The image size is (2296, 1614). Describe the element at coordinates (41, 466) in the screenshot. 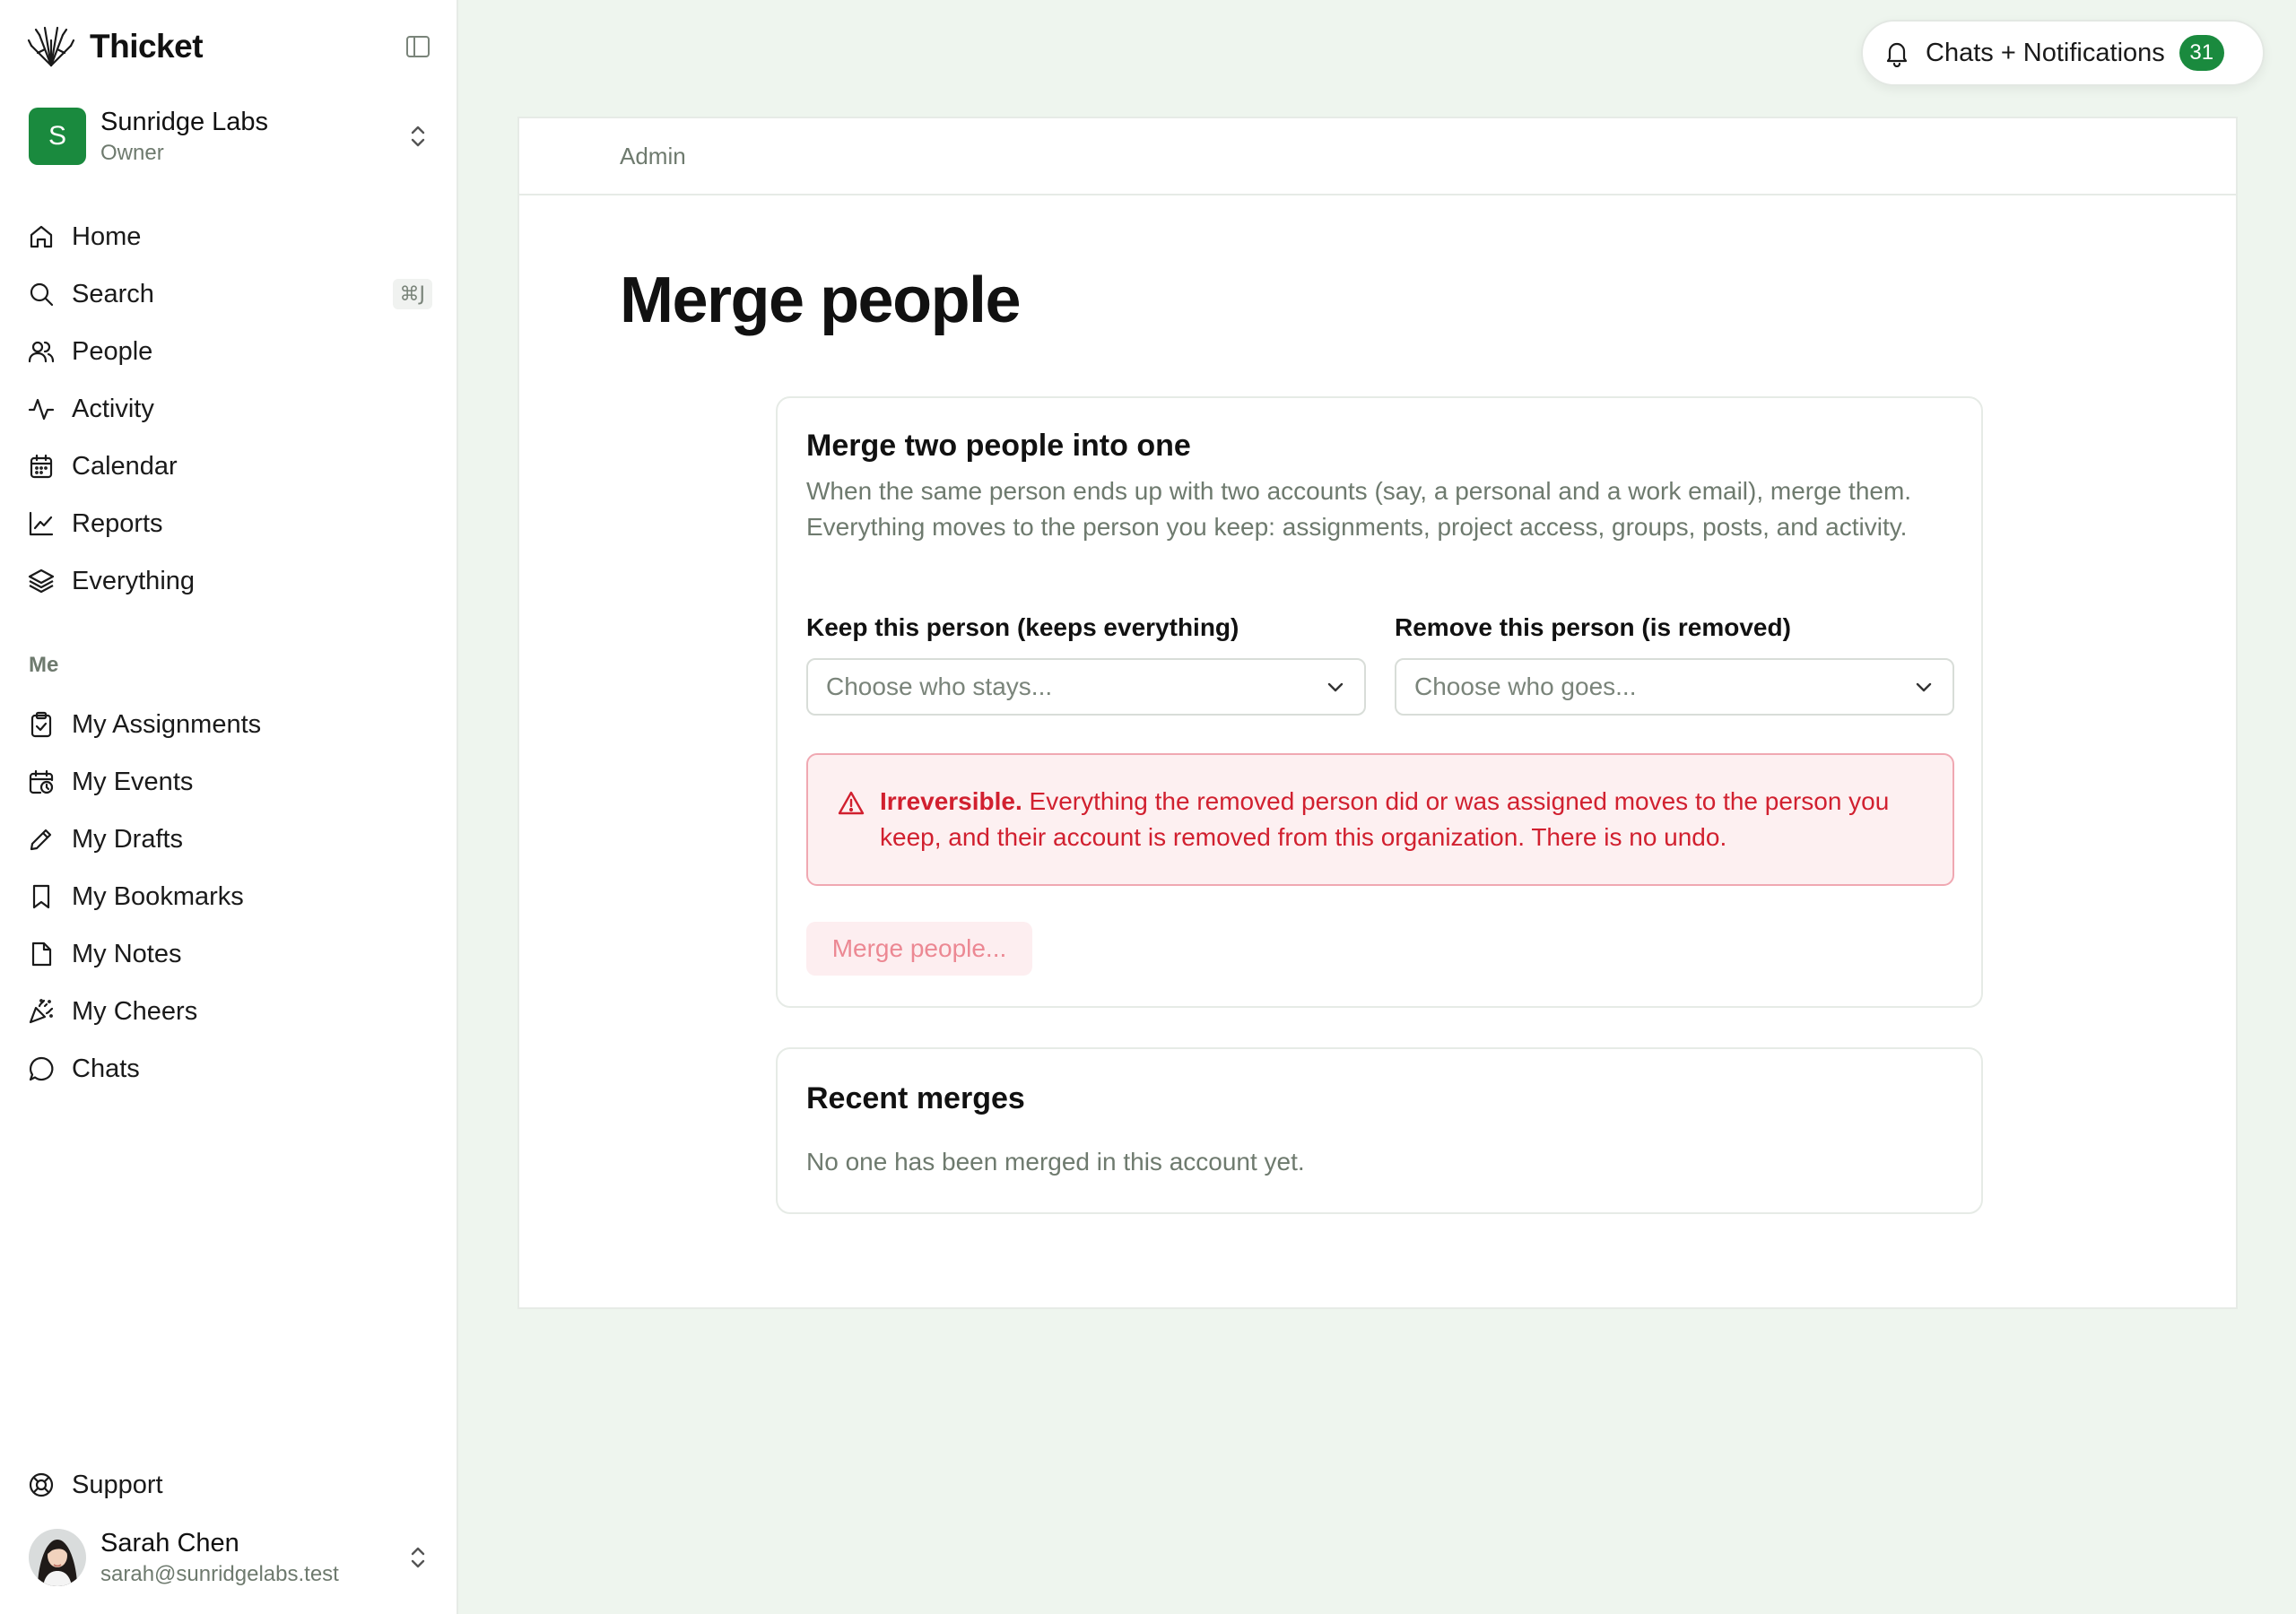

I see `calendar-icon` at that location.